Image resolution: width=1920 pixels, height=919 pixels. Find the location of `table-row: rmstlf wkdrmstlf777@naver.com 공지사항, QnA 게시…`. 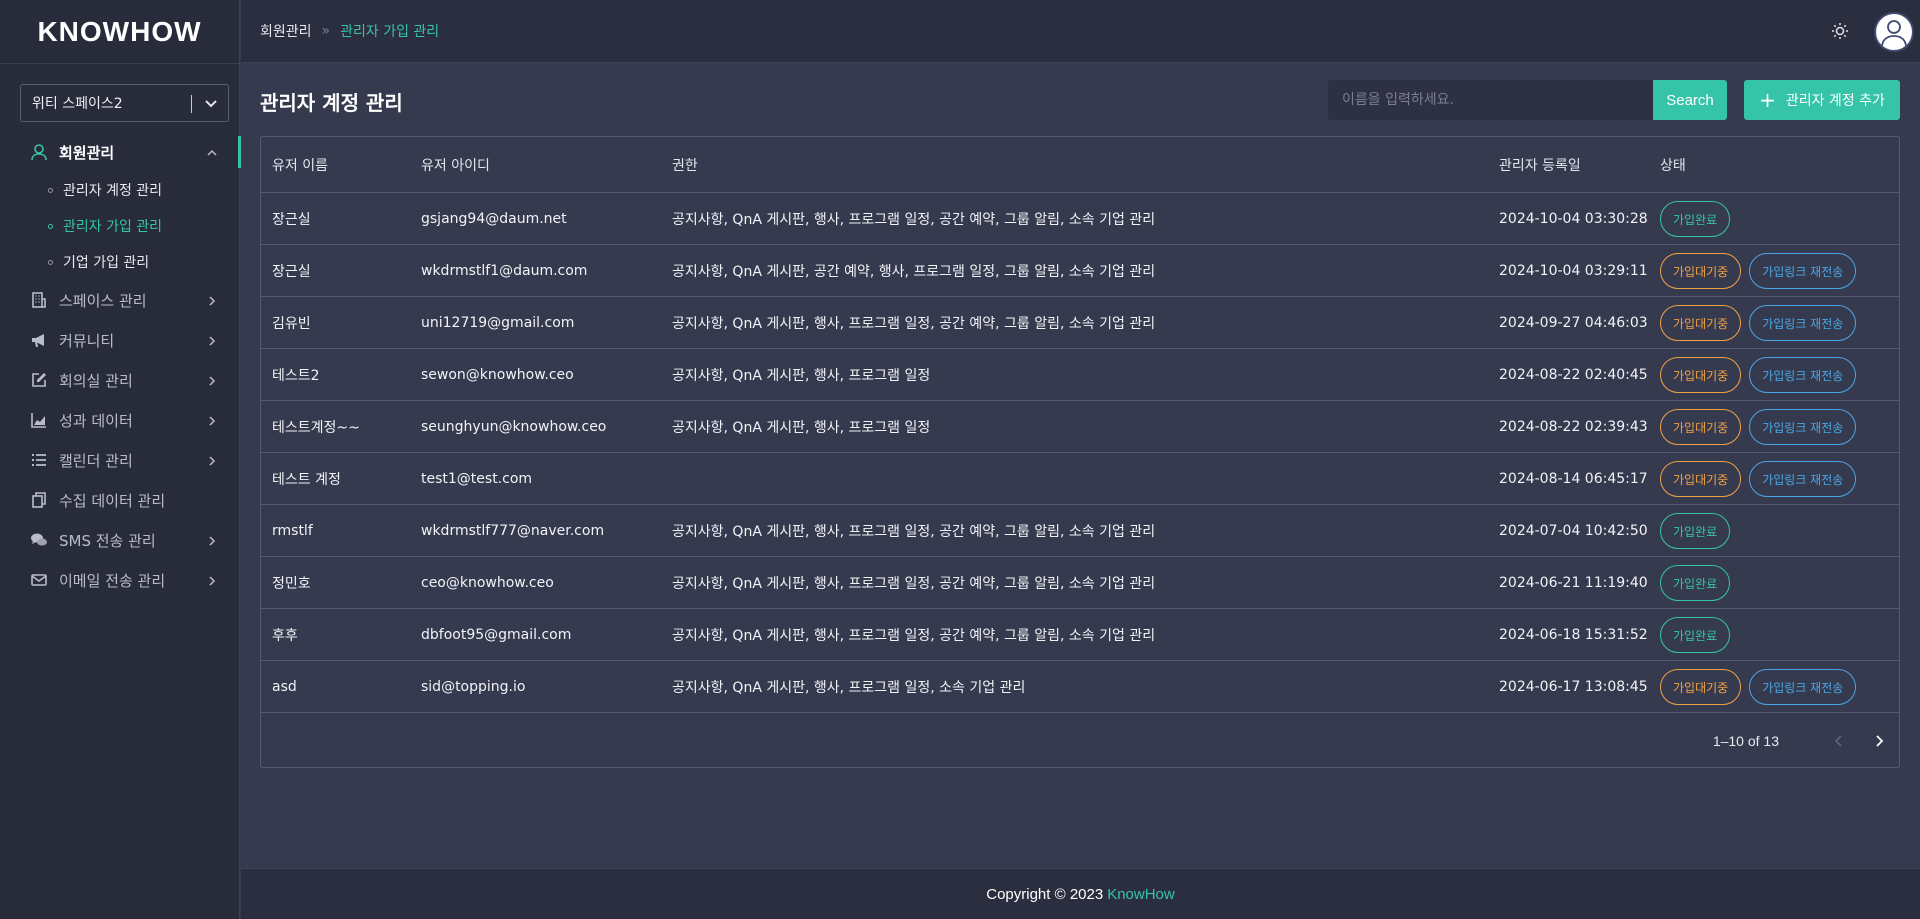

table-row: rmstlf wkdrmstlf777@naver.com 공지사항, QnA 게시… is located at coordinates (1080, 531).